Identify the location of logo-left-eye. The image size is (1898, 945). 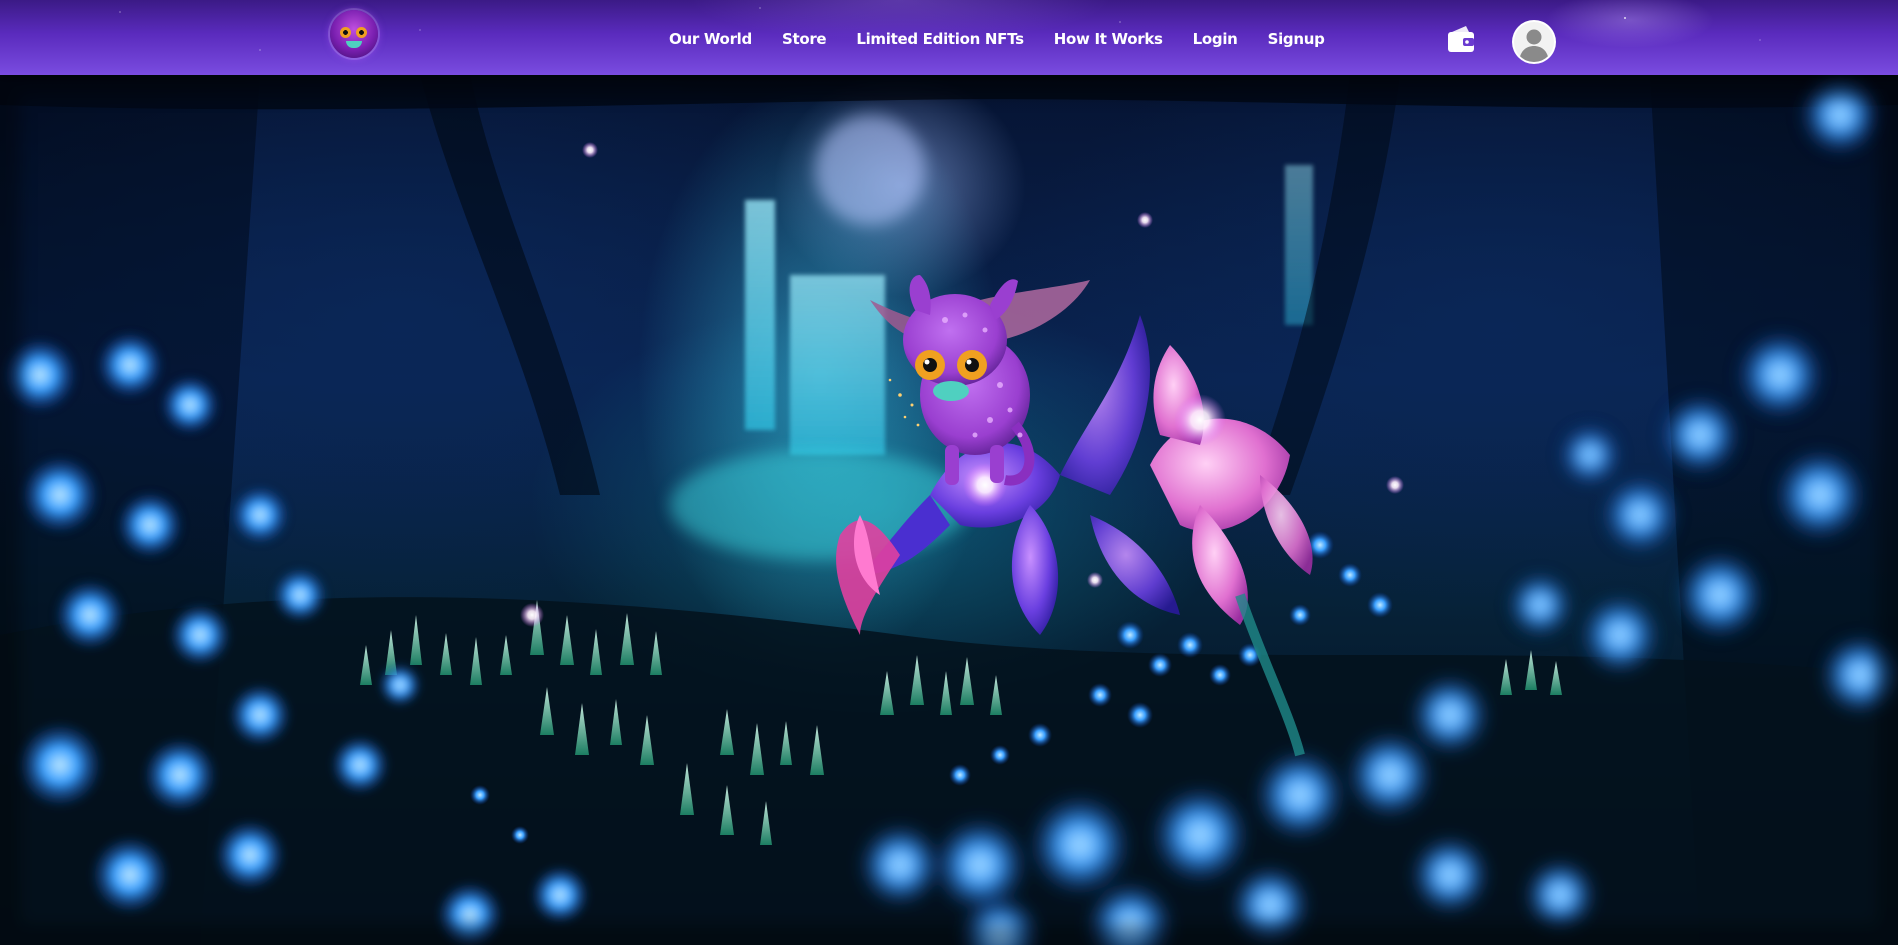
(345, 32).